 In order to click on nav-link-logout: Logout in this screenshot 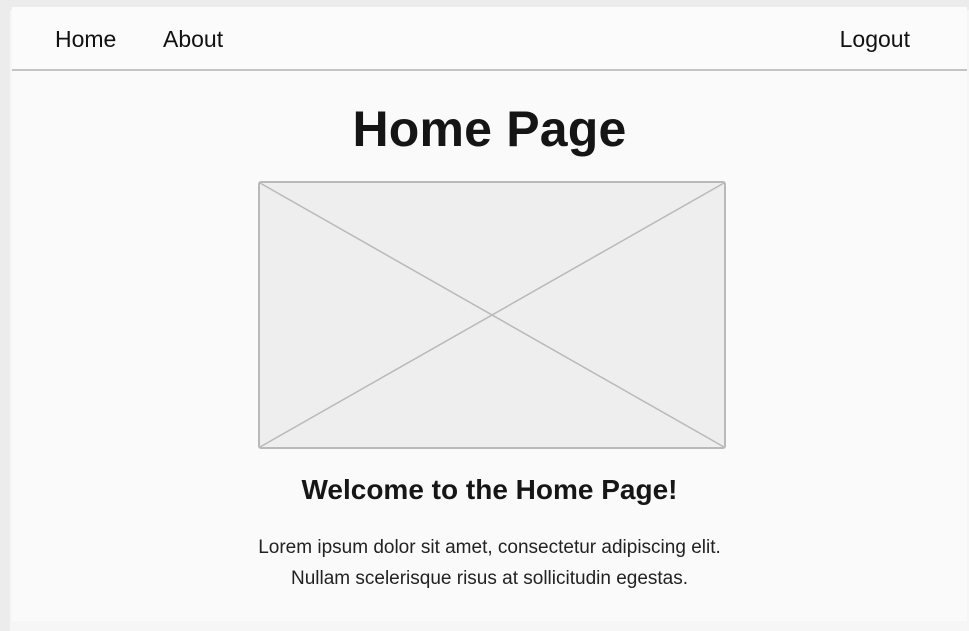, I will do `click(875, 39)`.